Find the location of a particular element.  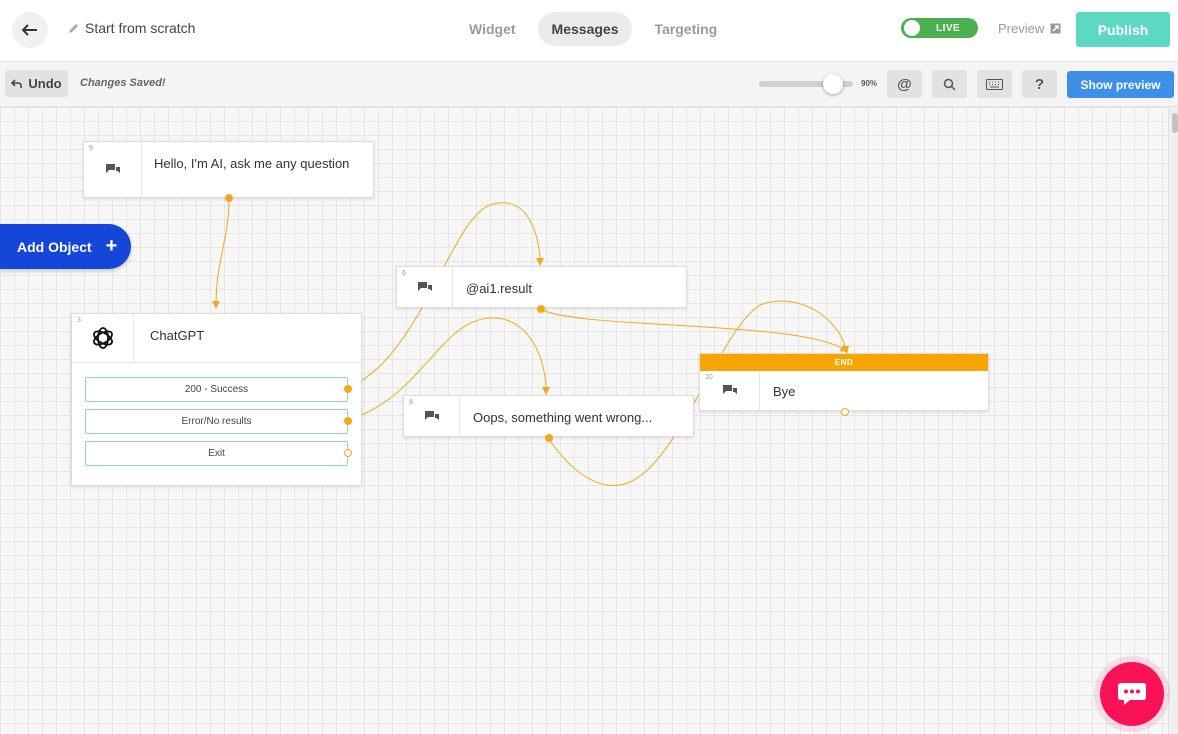

divider is located at coordinates (216, 362).